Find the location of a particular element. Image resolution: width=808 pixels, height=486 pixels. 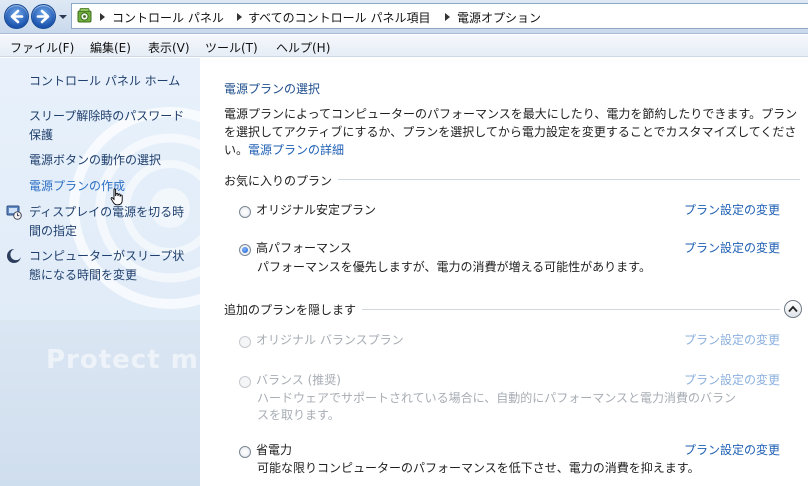

page-title: 電源プランの選択 is located at coordinates (272, 89).